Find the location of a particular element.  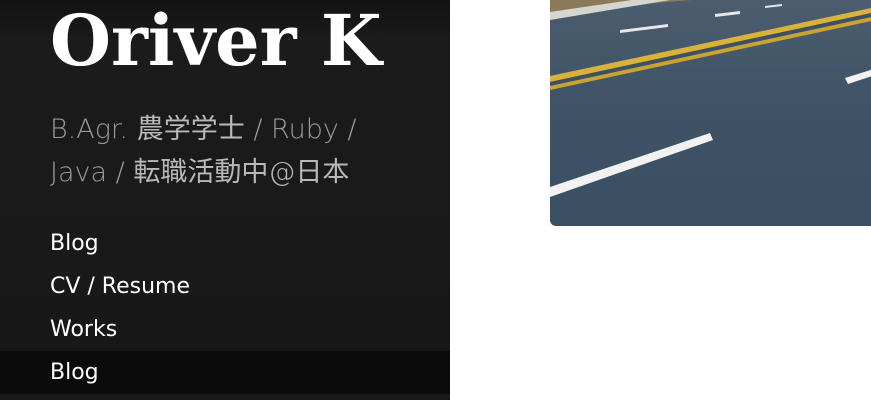

site-title: Oriver K is located at coordinates (216, 43).